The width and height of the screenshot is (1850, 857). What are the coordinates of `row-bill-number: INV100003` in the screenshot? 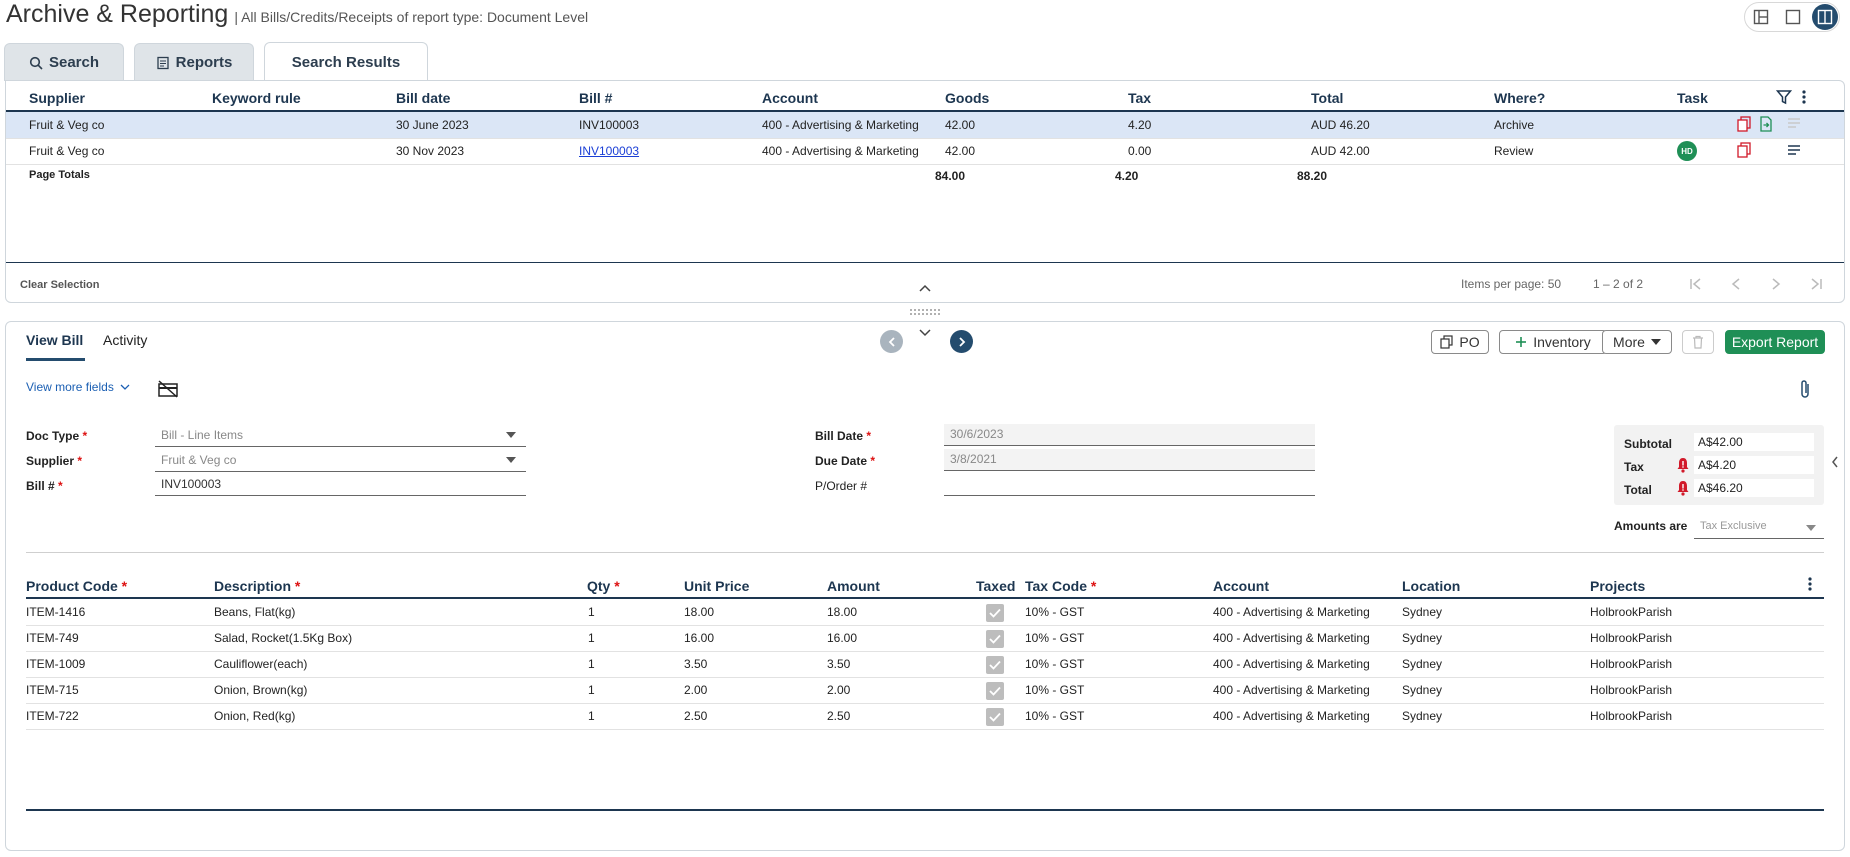 It's located at (609, 125).